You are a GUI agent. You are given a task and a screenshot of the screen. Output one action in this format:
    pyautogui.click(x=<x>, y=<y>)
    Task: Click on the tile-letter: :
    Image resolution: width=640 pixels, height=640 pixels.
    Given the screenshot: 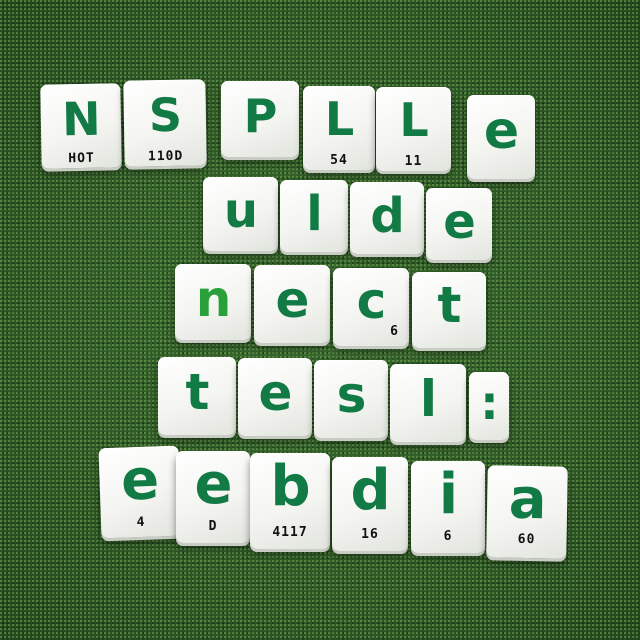 What is the action you would take?
    pyautogui.click(x=489, y=403)
    